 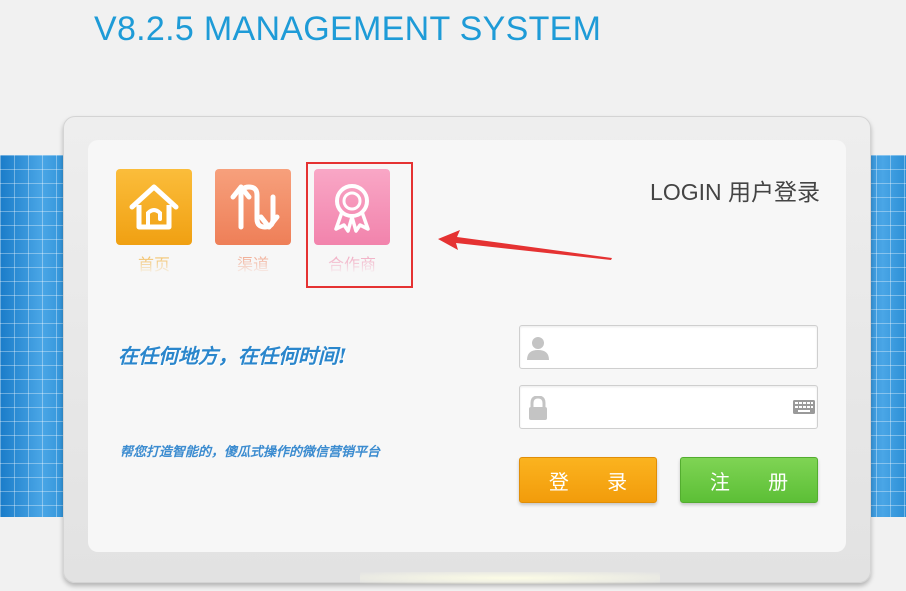 I want to click on left-decor-band, so click(x=35, y=336).